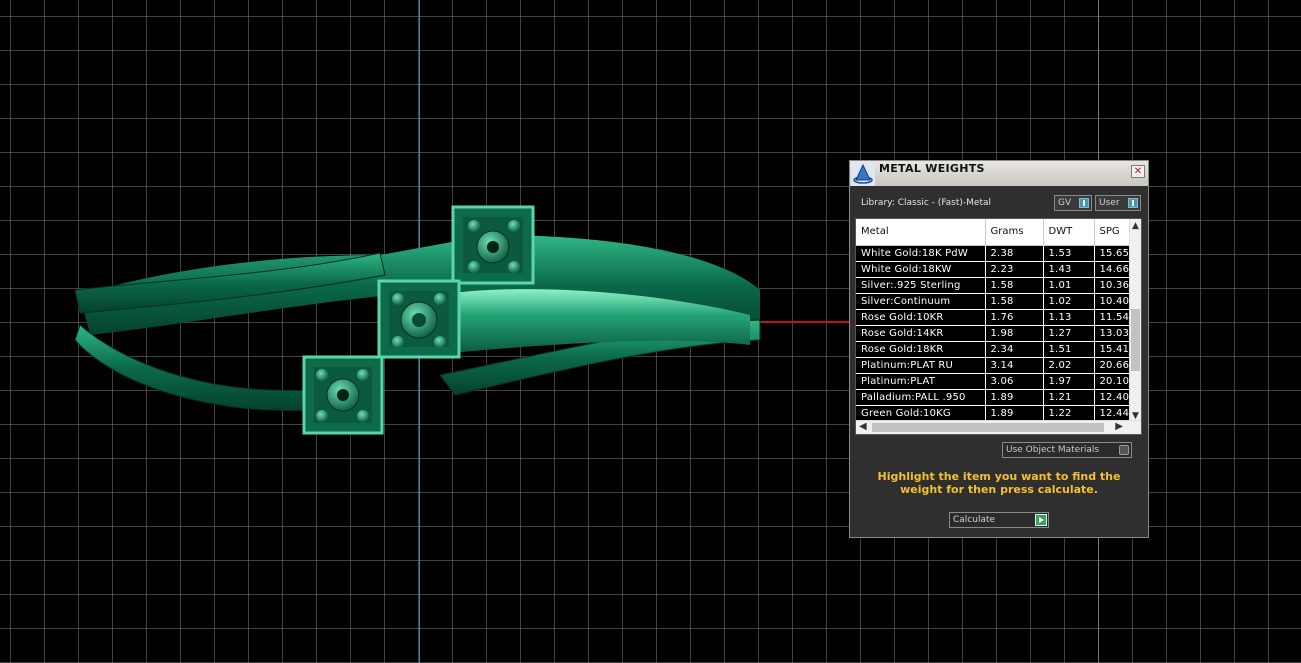 Image resolution: width=1301 pixels, height=663 pixels. I want to click on dwt-cell: 1.22, so click(1069, 413).